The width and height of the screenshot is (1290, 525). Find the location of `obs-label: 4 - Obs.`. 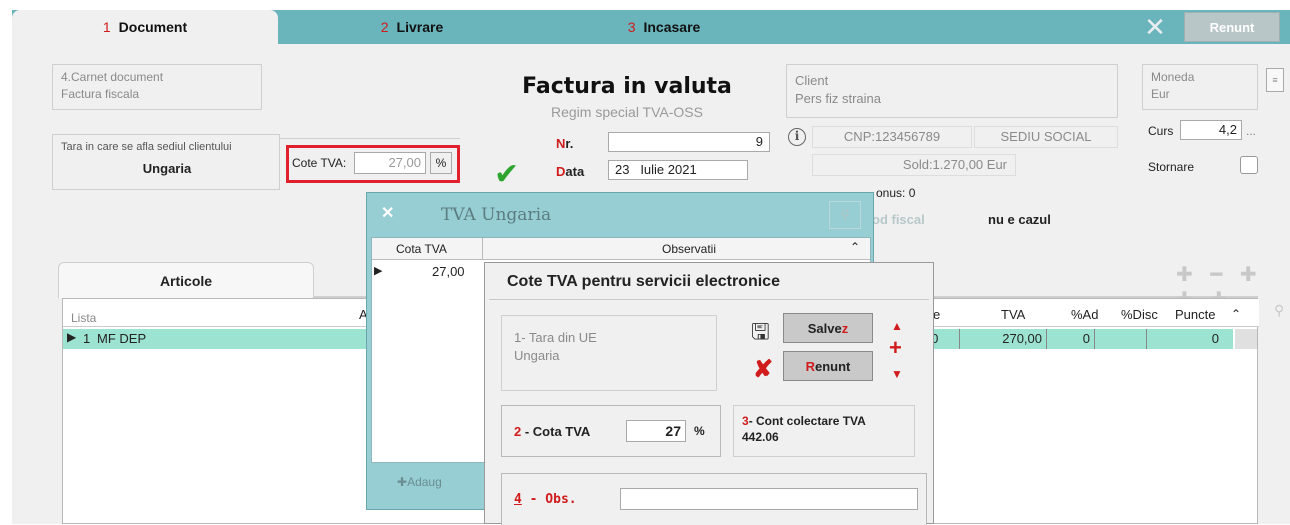

obs-label: 4 - Obs. is located at coordinates (545, 499).